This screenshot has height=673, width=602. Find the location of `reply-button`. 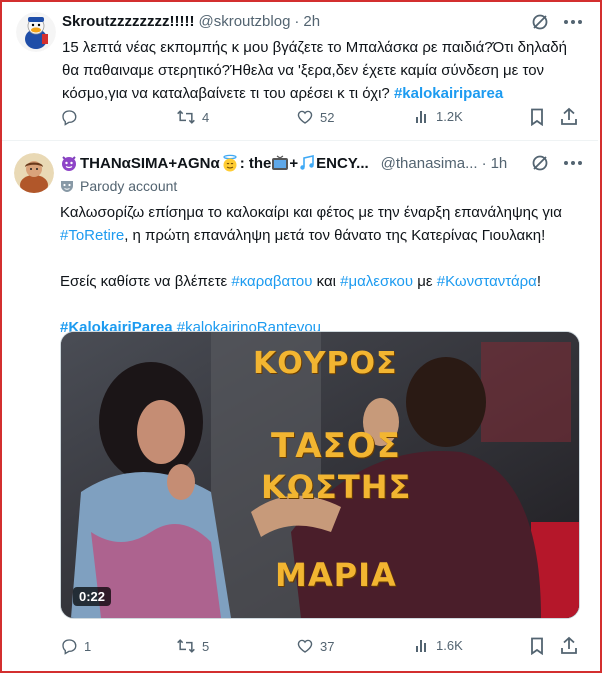

reply-button is located at coordinates (72, 117).